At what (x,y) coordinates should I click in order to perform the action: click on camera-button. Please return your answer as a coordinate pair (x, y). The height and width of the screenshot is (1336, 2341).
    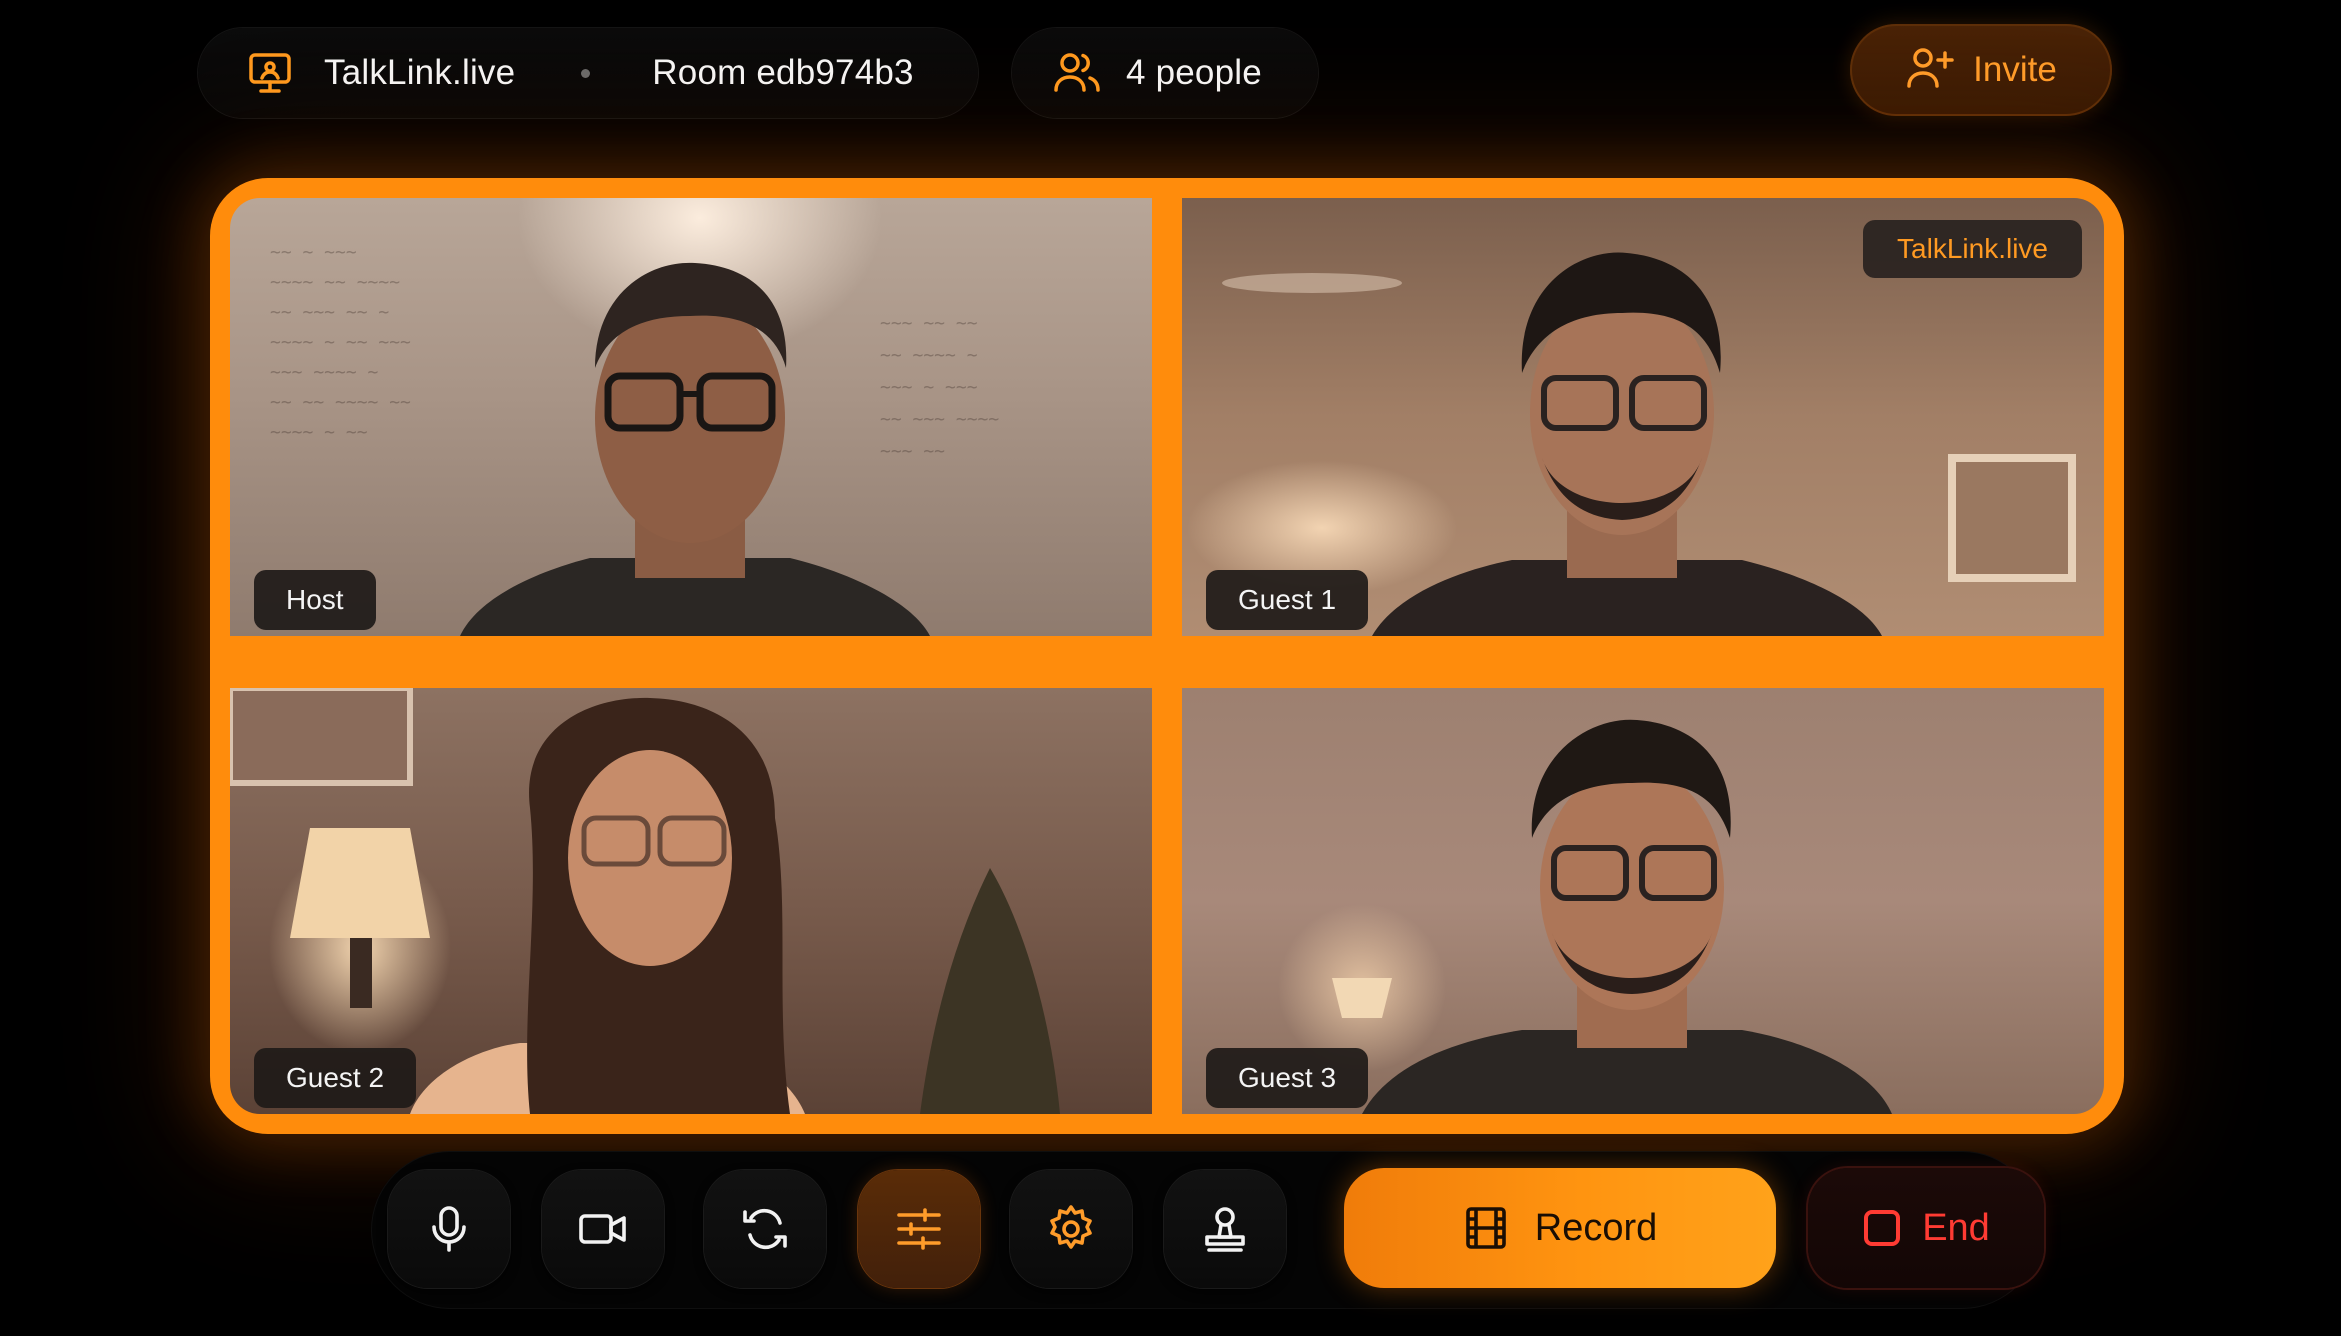
    Looking at the image, I should click on (603, 1229).